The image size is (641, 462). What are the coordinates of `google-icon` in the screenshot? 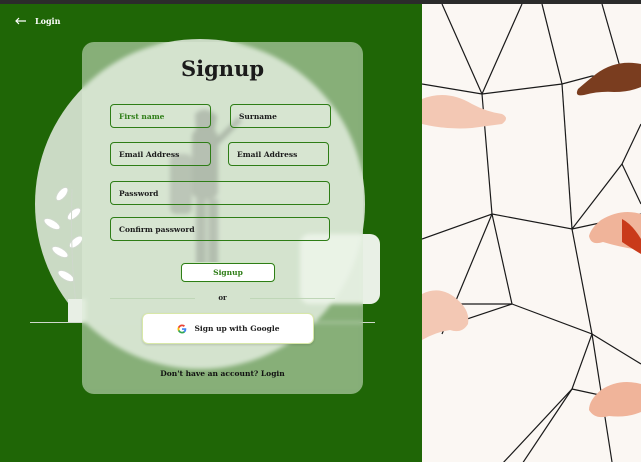 It's located at (181, 328).